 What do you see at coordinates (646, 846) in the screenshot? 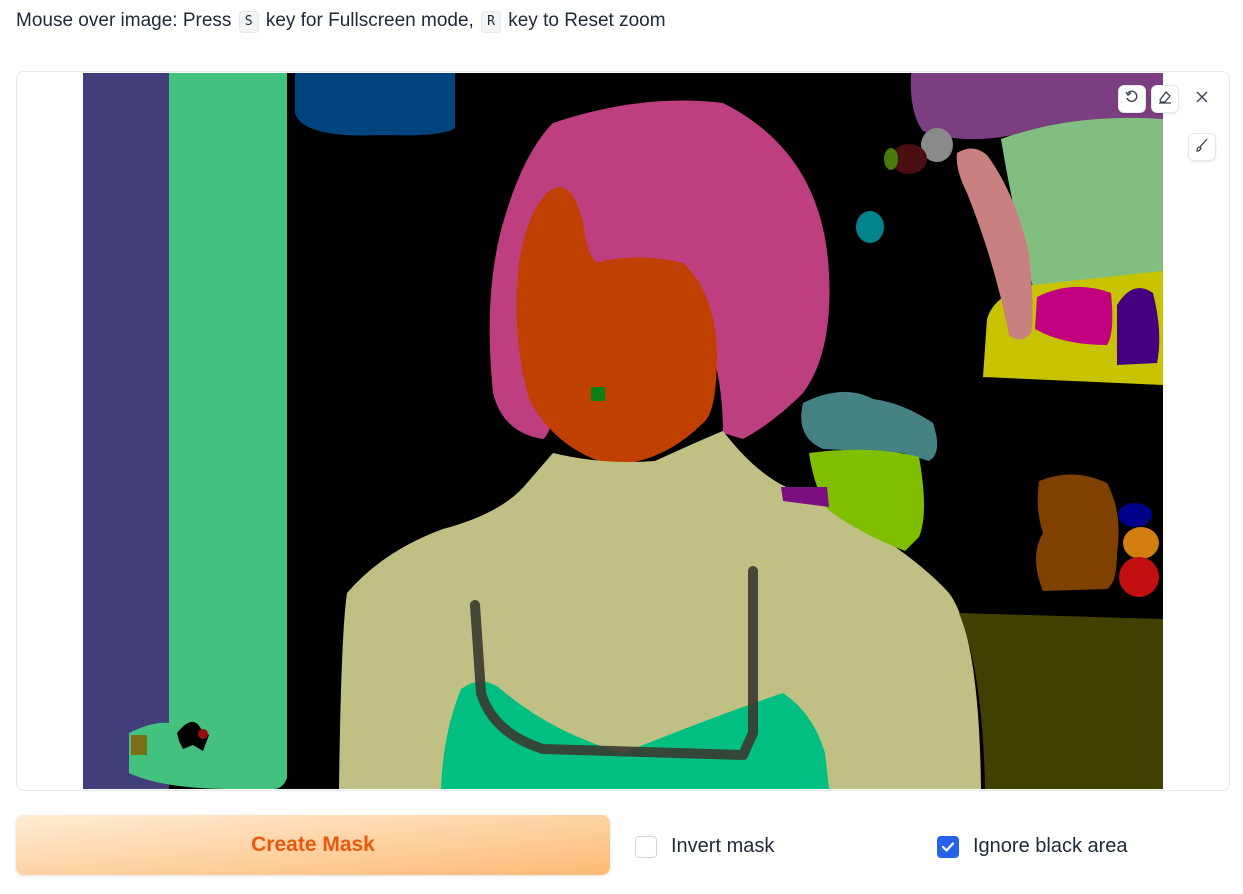
I see `invert-mask-box` at bounding box center [646, 846].